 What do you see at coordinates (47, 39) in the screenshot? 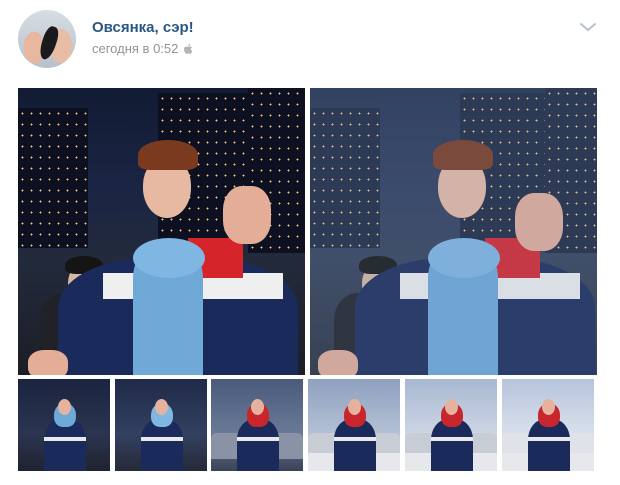
I see `avatar` at bounding box center [47, 39].